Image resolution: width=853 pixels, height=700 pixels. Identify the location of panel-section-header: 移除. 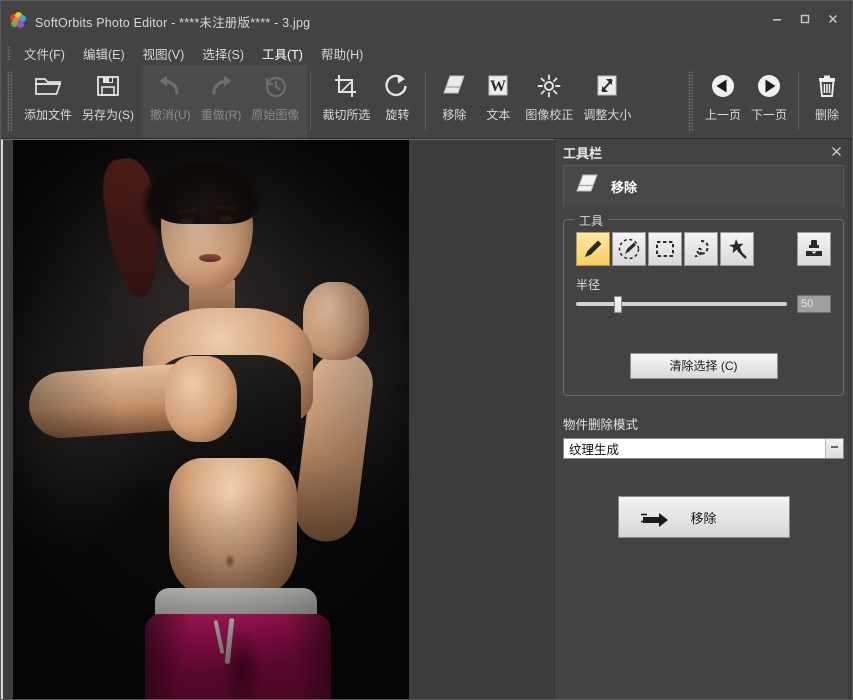
(703, 186).